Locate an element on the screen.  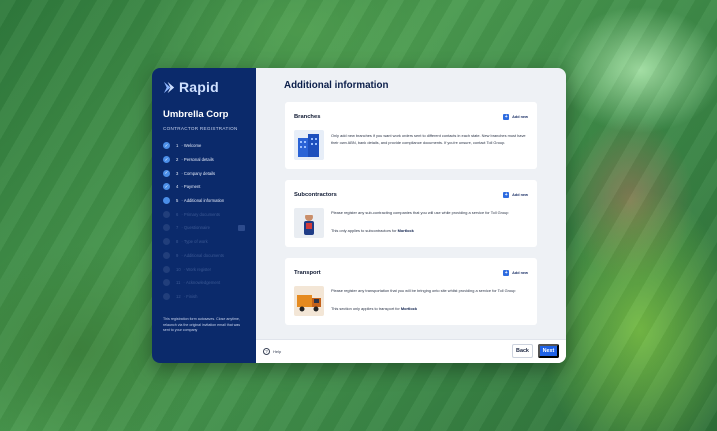
help-link: ? Help is located at coordinates (272, 351).